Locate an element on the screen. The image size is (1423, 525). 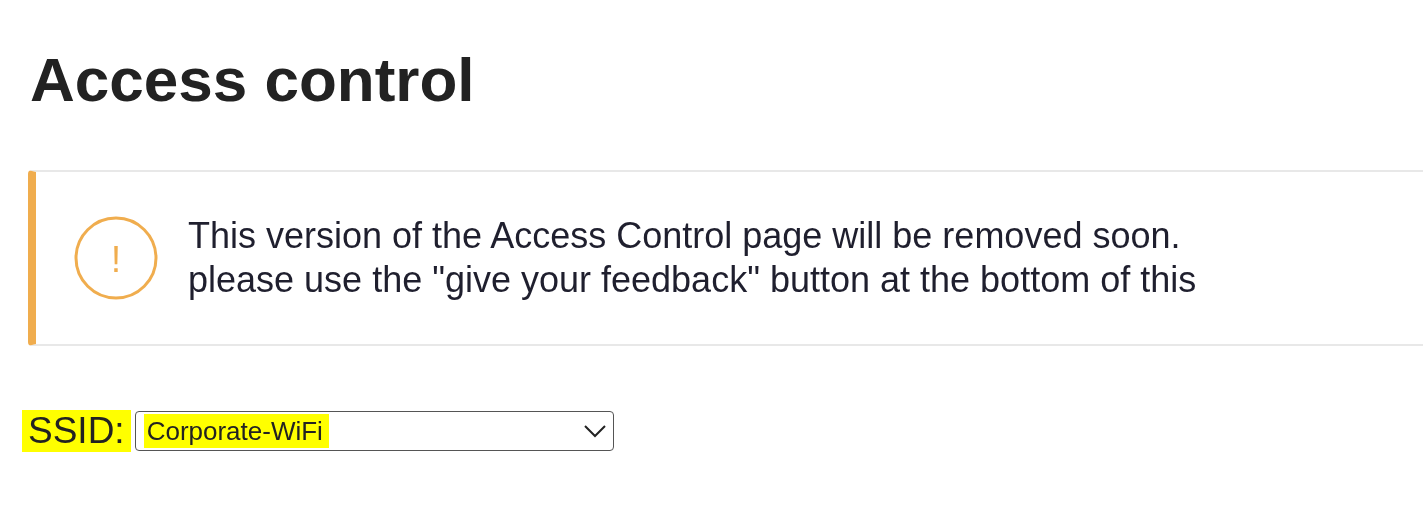
exclamation-icon: ! is located at coordinates (116, 258).